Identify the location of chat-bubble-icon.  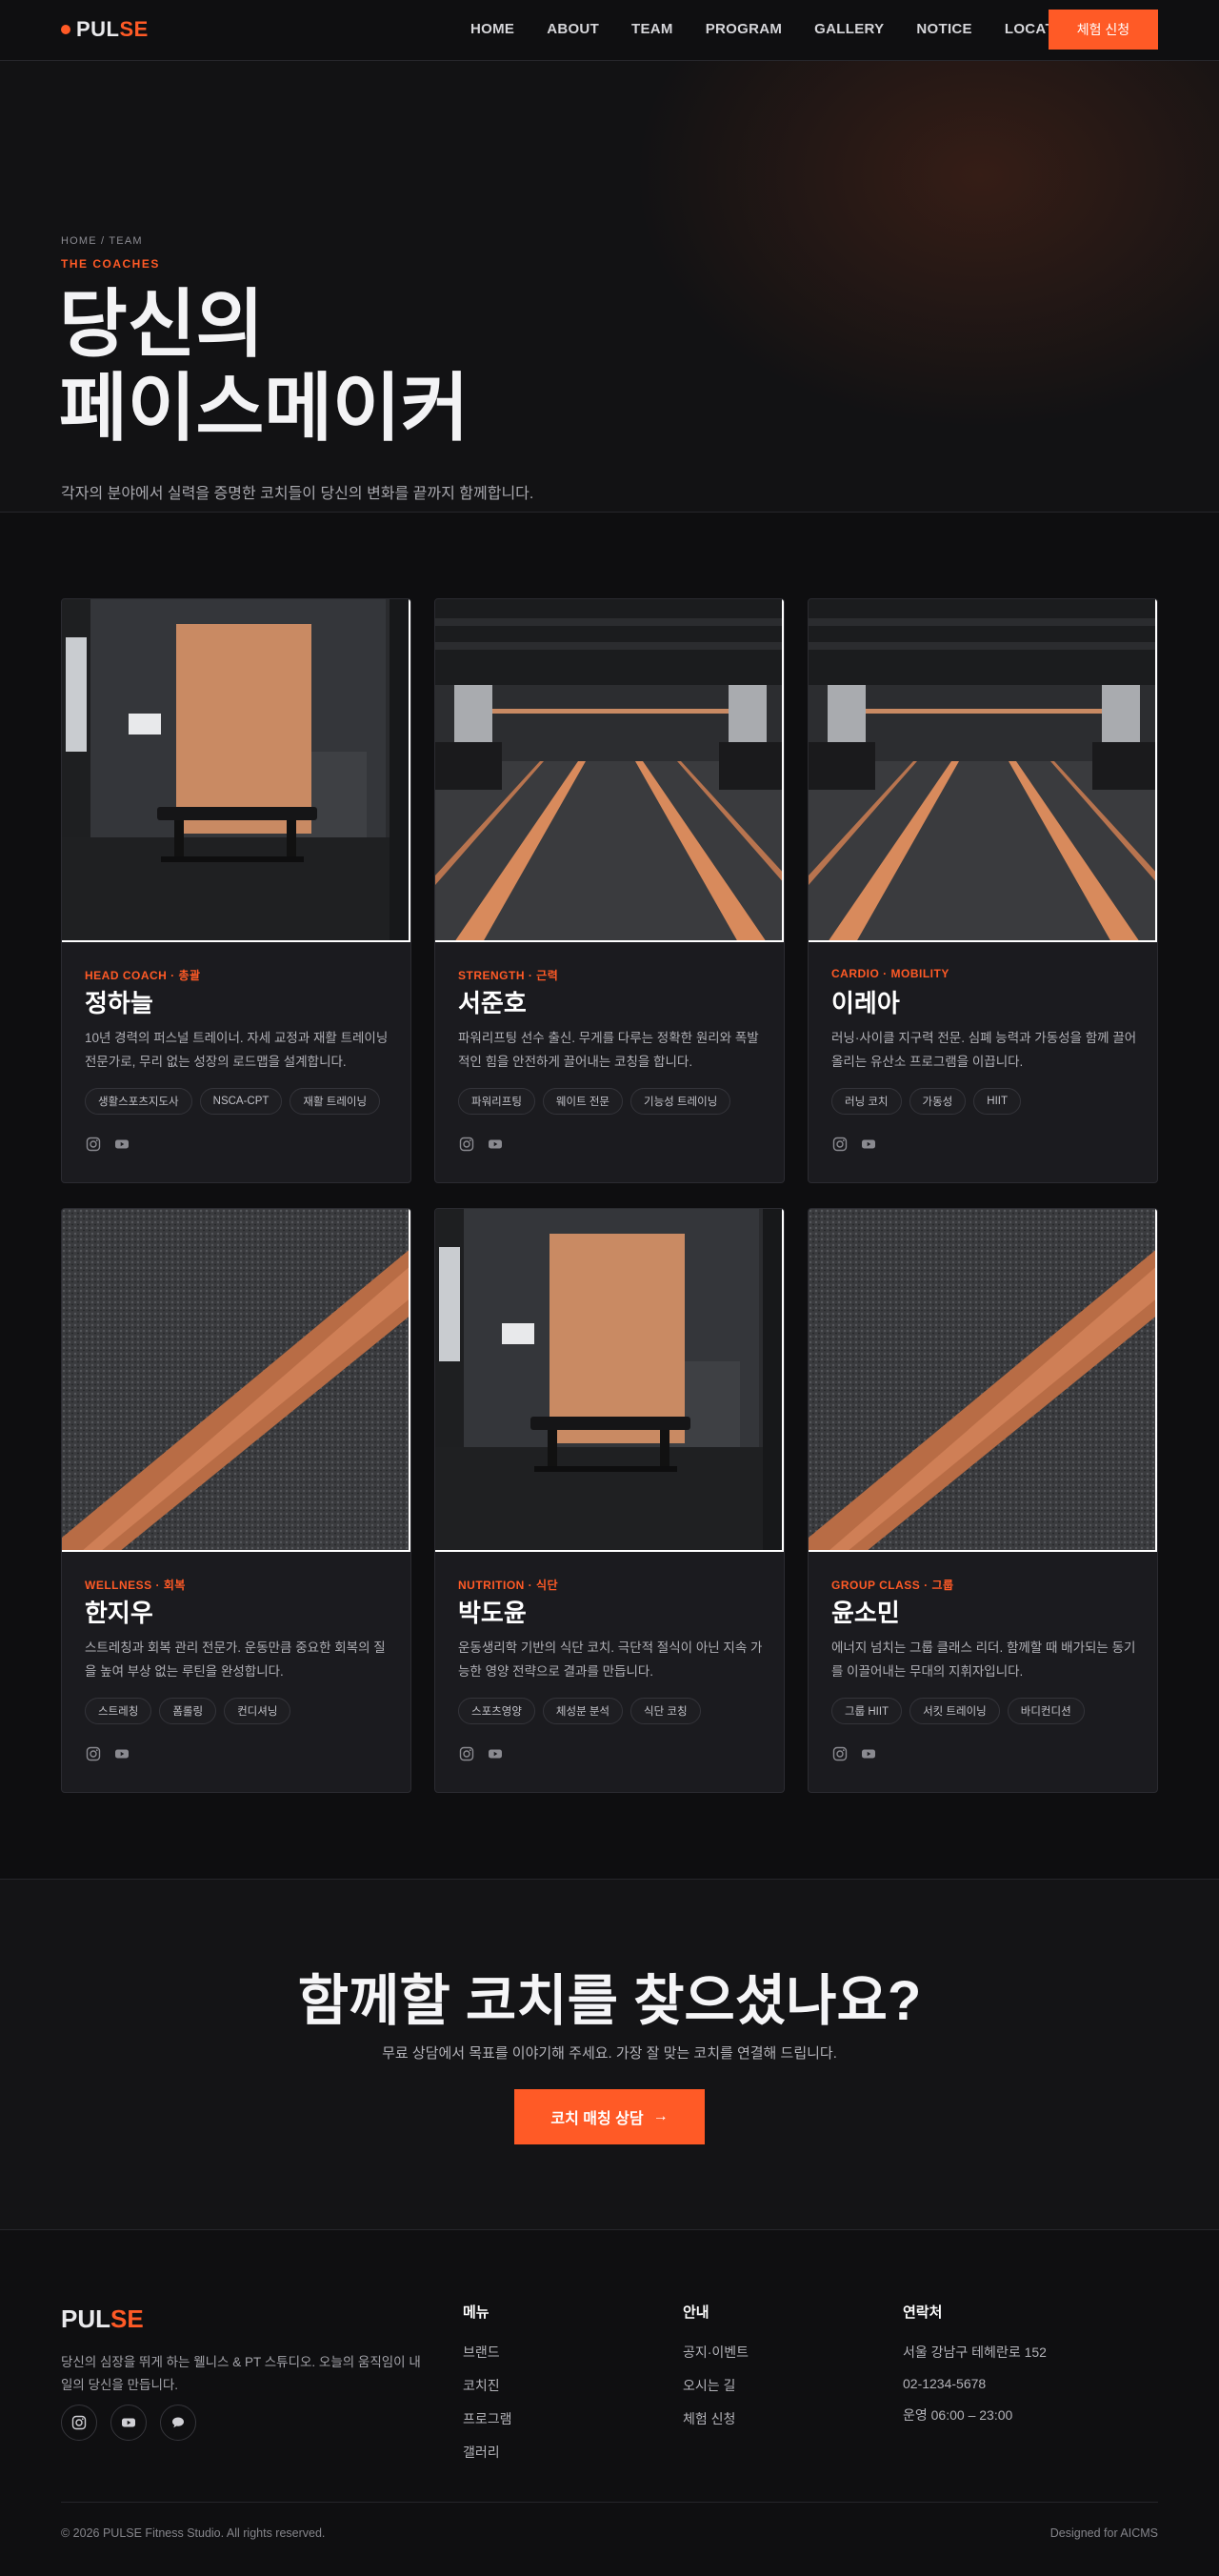
(178, 2423).